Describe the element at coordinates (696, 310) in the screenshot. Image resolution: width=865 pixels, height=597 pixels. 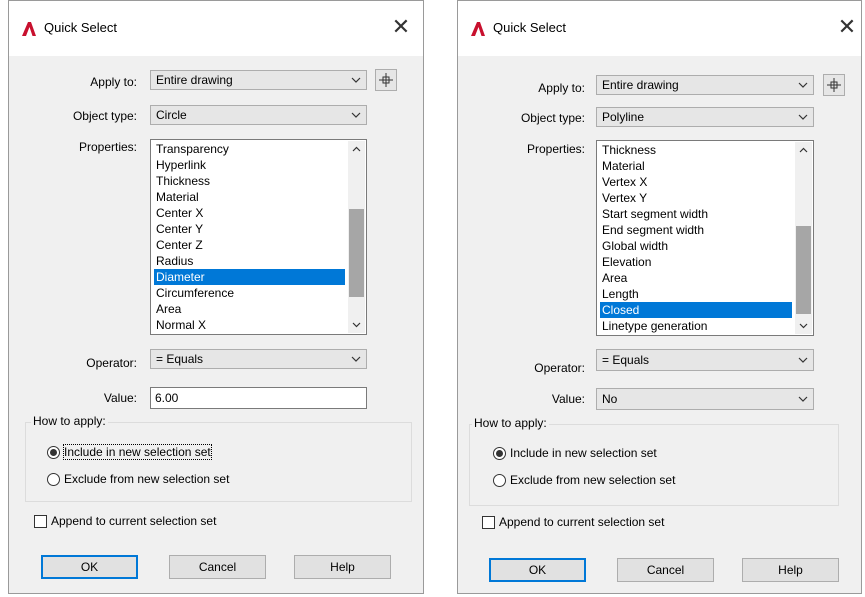
I see `property-item: Closed` at that location.